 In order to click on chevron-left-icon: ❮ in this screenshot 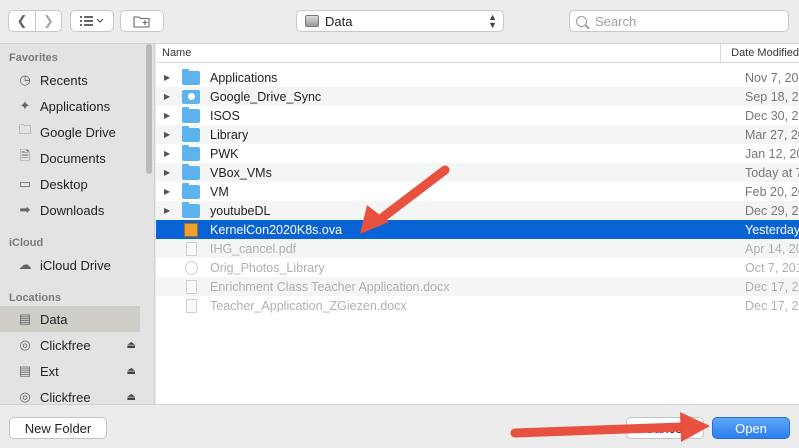, I will do `click(22, 20)`.